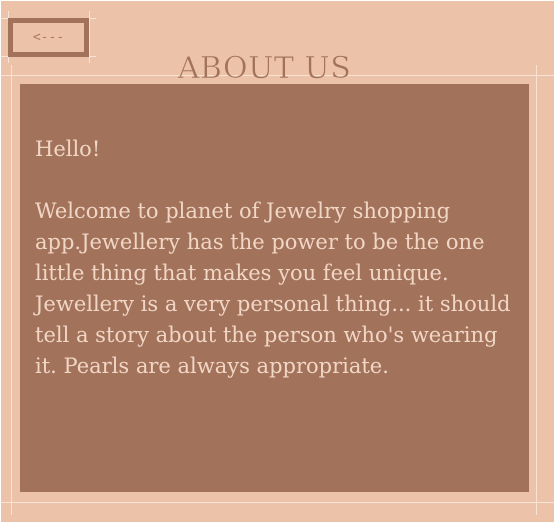 The image size is (555, 523). What do you see at coordinates (11, 290) in the screenshot?
I see `frame-line-left` at bounding box center [11, 290].